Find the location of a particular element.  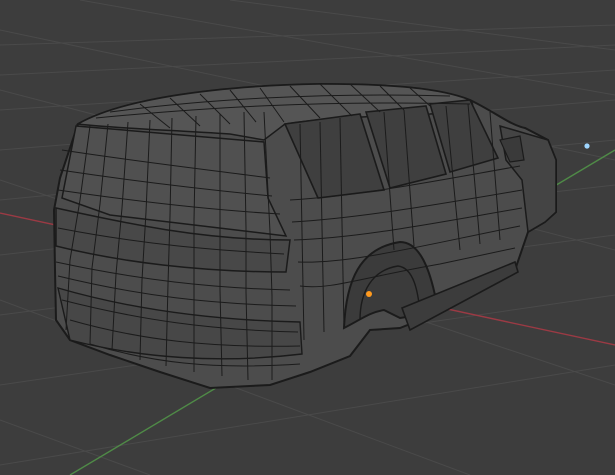

light-object-icon is located at coordinates (587, 146).